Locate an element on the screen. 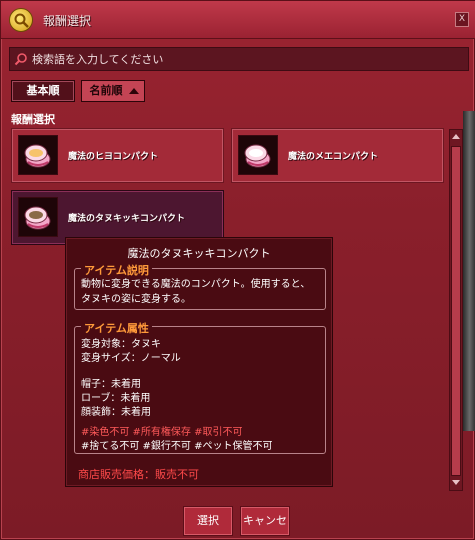 The height and width of the screenshot is (540, 475). description-line: タヌキの姿に変身する。 is located at coordinates (136, 299).